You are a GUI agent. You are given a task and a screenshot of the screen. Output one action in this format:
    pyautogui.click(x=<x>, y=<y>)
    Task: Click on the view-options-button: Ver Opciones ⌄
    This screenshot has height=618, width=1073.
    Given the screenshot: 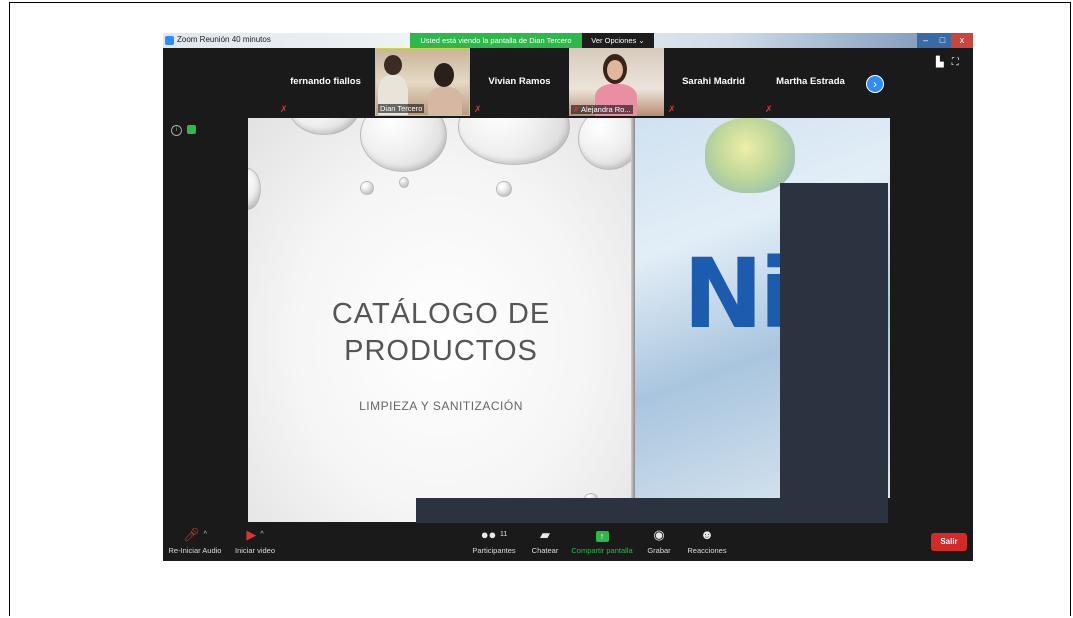 What is the action you would take?
    pyautogui.click(x=618, y=40)
    